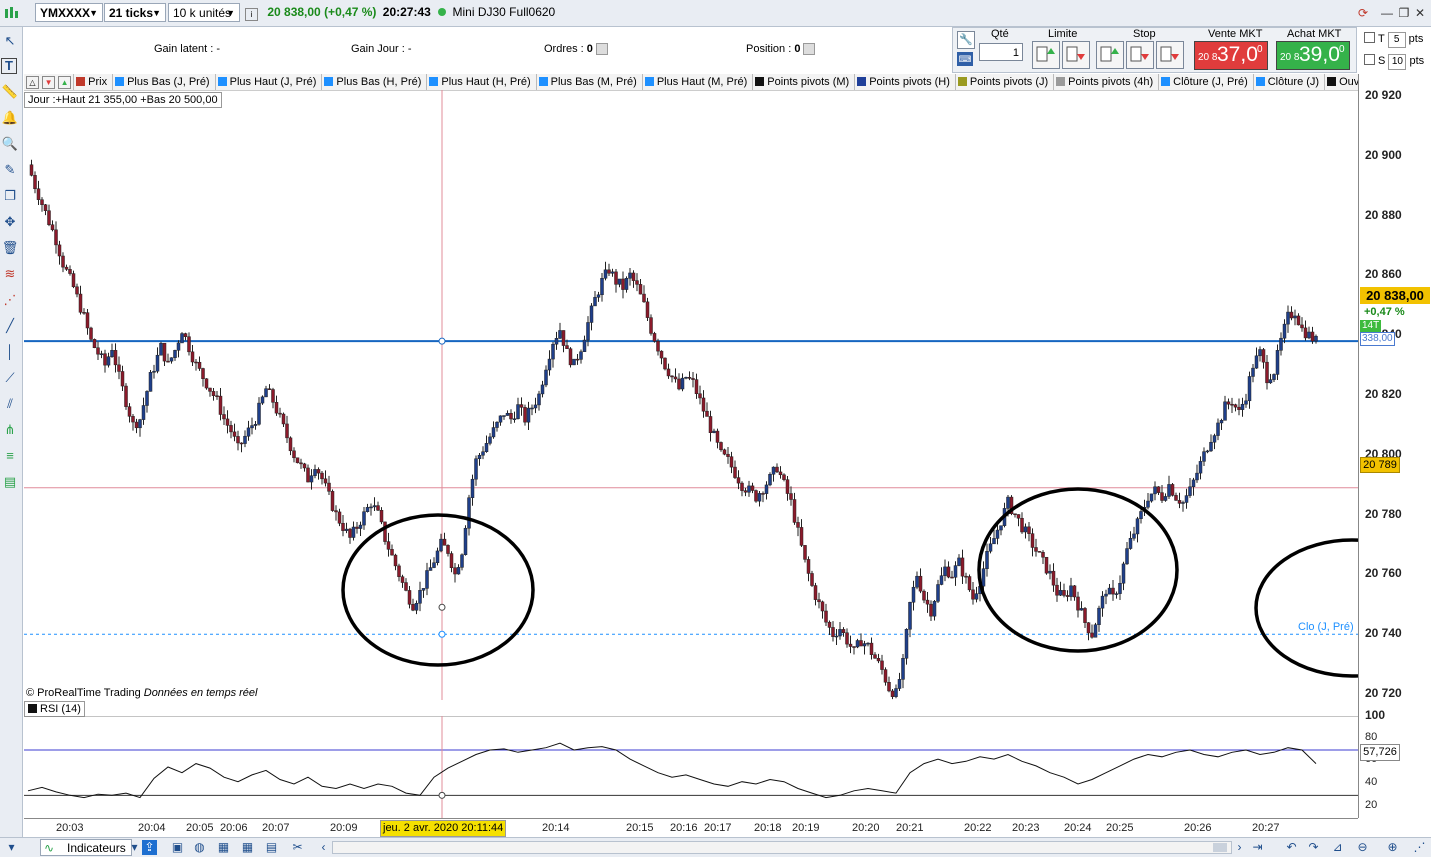  Describe the element at coordinates (1046, 55) in the screenshot. I see `limit-buy-button` at that location.